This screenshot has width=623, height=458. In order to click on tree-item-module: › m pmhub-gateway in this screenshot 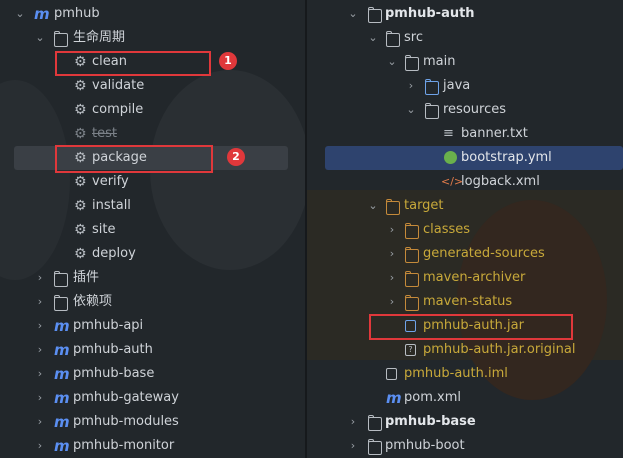, I will do `click(152, 398)`.